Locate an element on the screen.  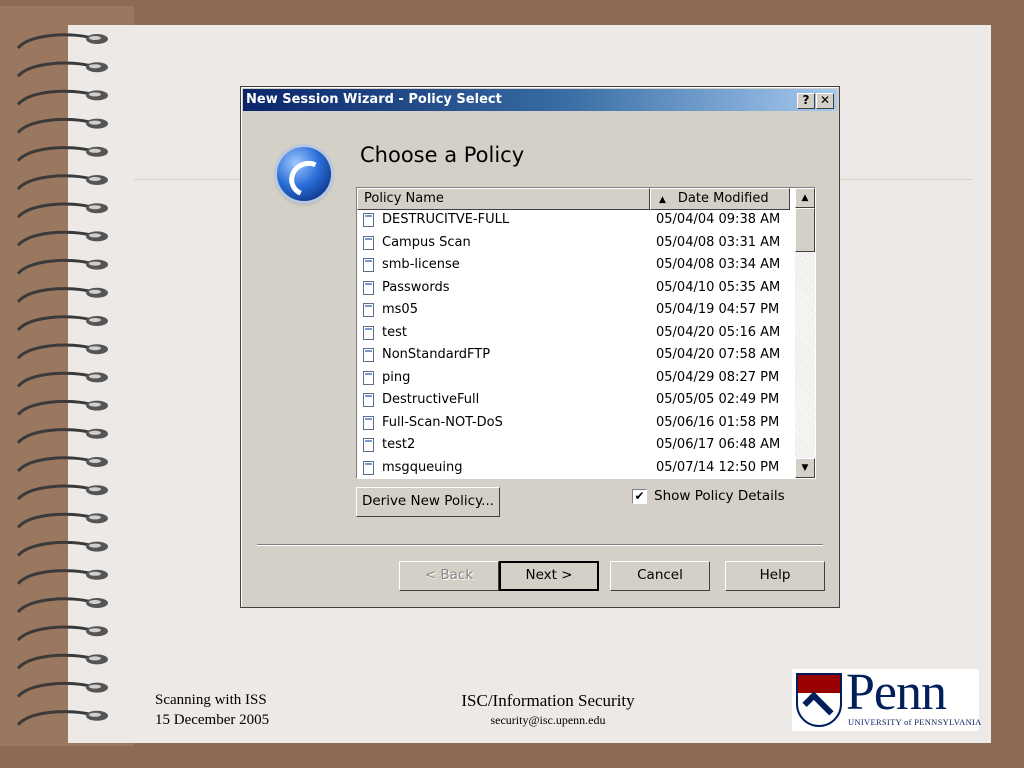
scroll-down-button: ▼ is located at coordinates (805, 468).